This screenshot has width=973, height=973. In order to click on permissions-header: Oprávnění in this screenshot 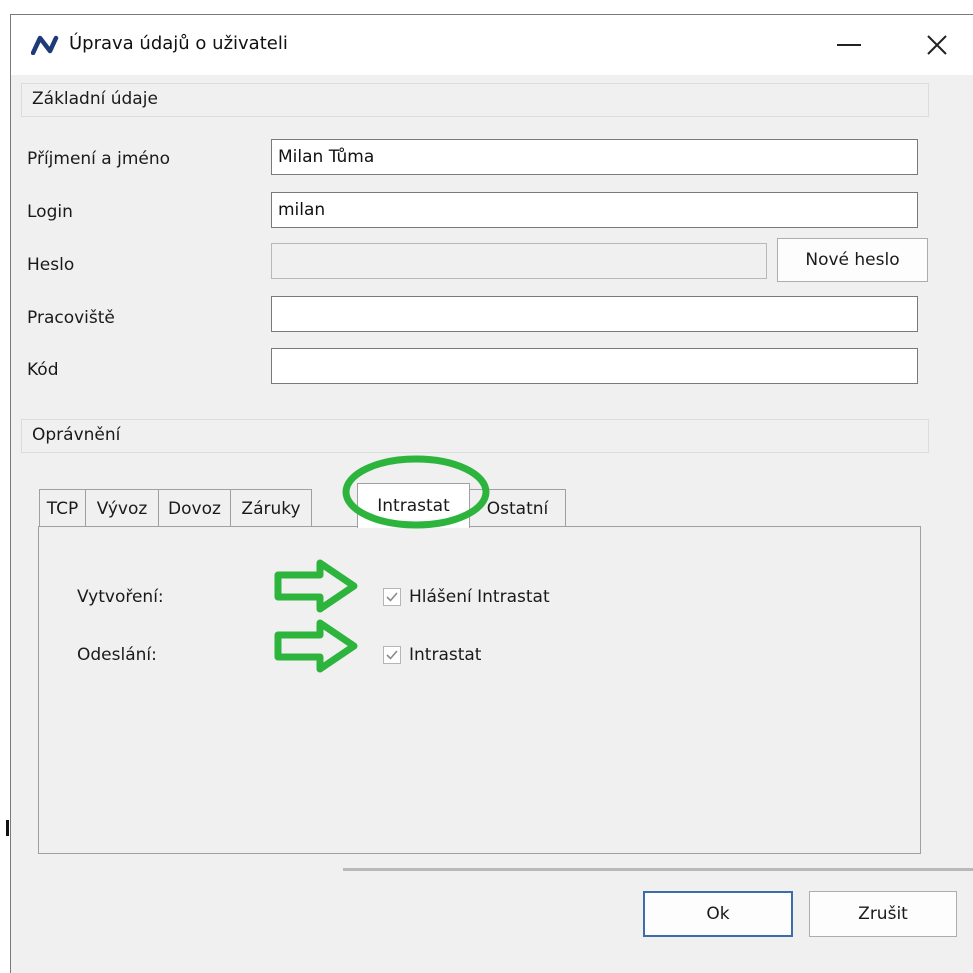, I will do `click(475, 436)`.